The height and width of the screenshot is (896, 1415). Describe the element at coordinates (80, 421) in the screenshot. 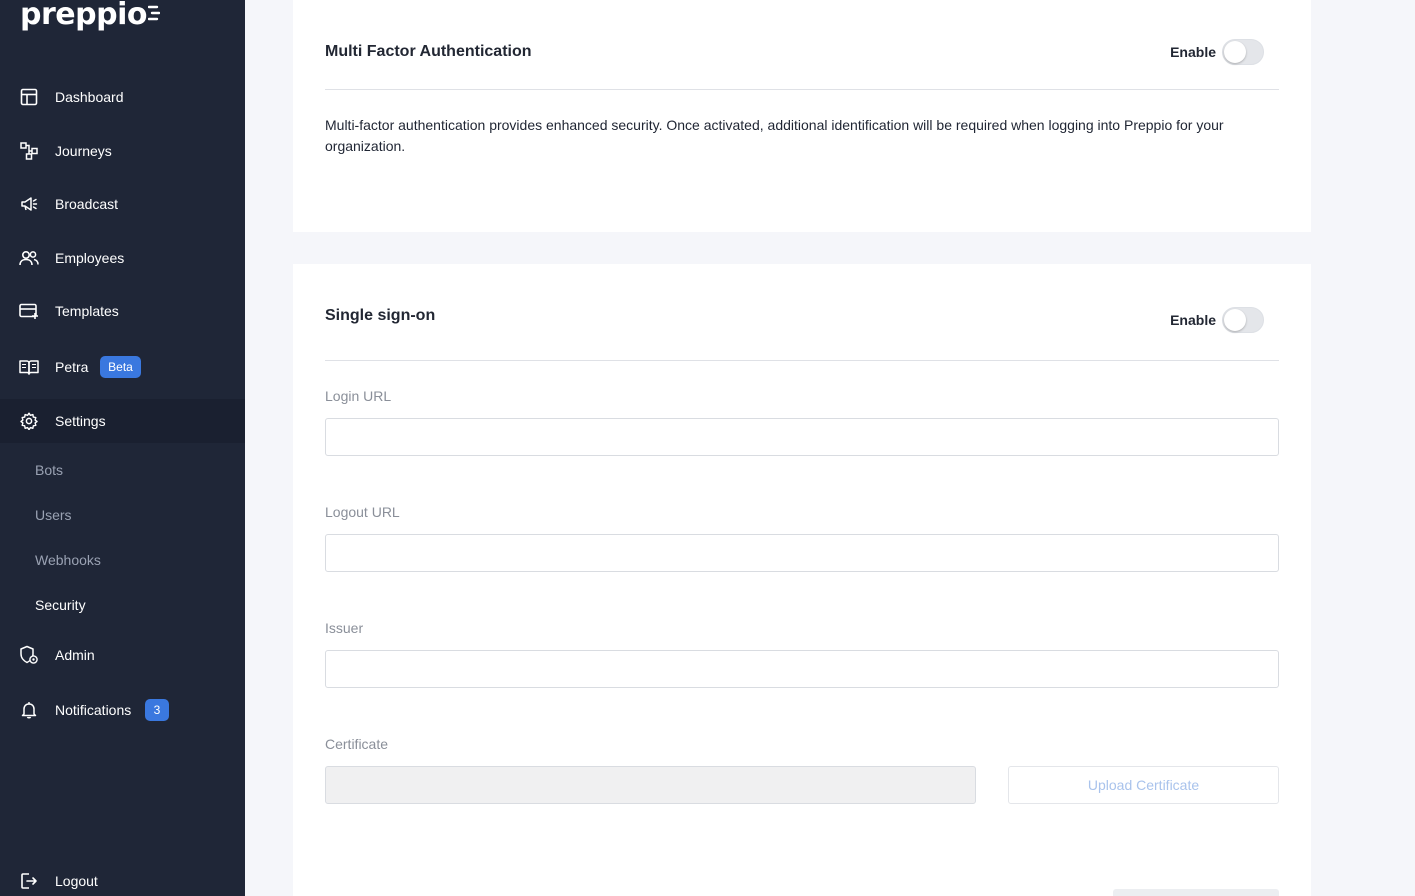

I see `nav-label-settings: Settings` at that location.